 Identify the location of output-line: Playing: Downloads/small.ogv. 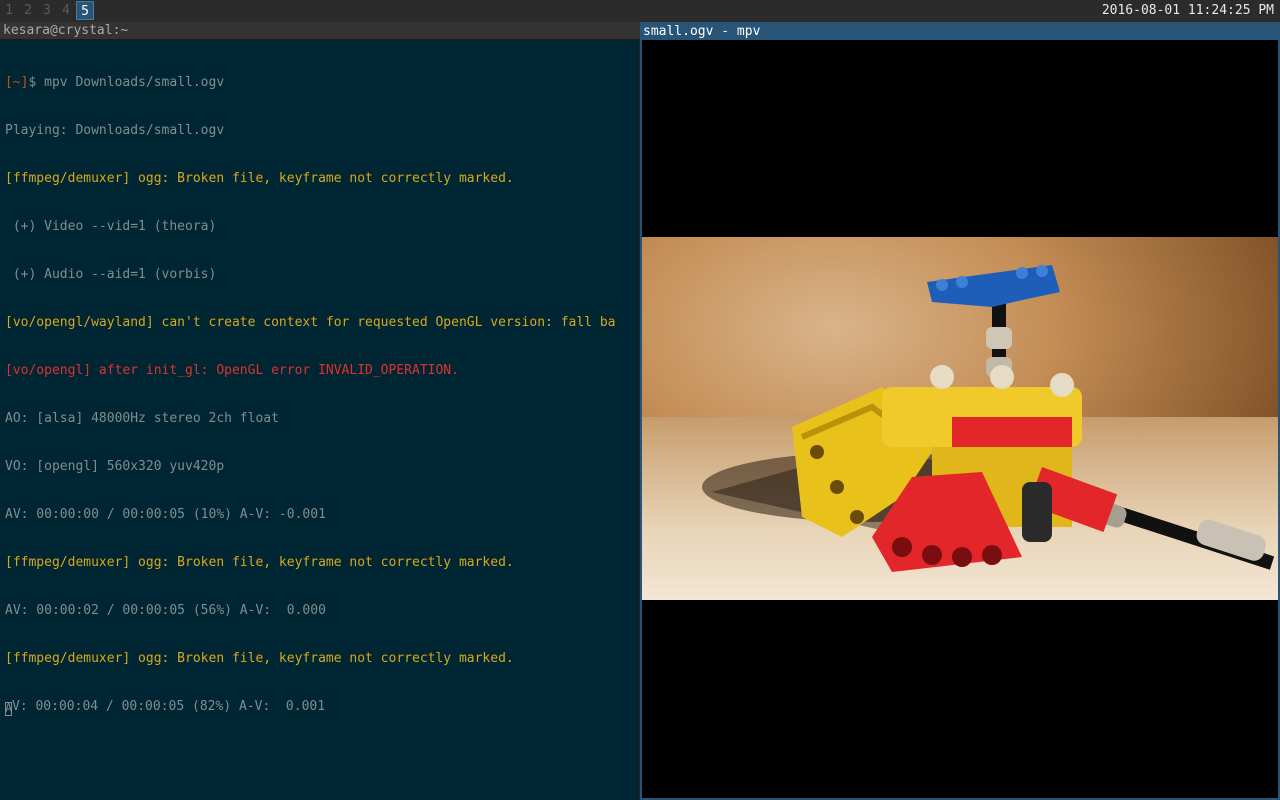
(115, 130).